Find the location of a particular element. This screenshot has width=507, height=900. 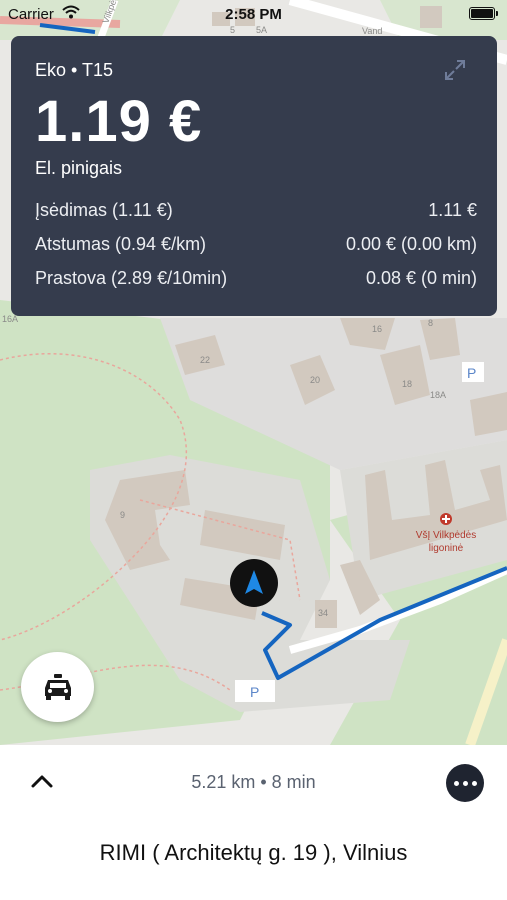

house-number: 34 is located at coordinates (323, 613).